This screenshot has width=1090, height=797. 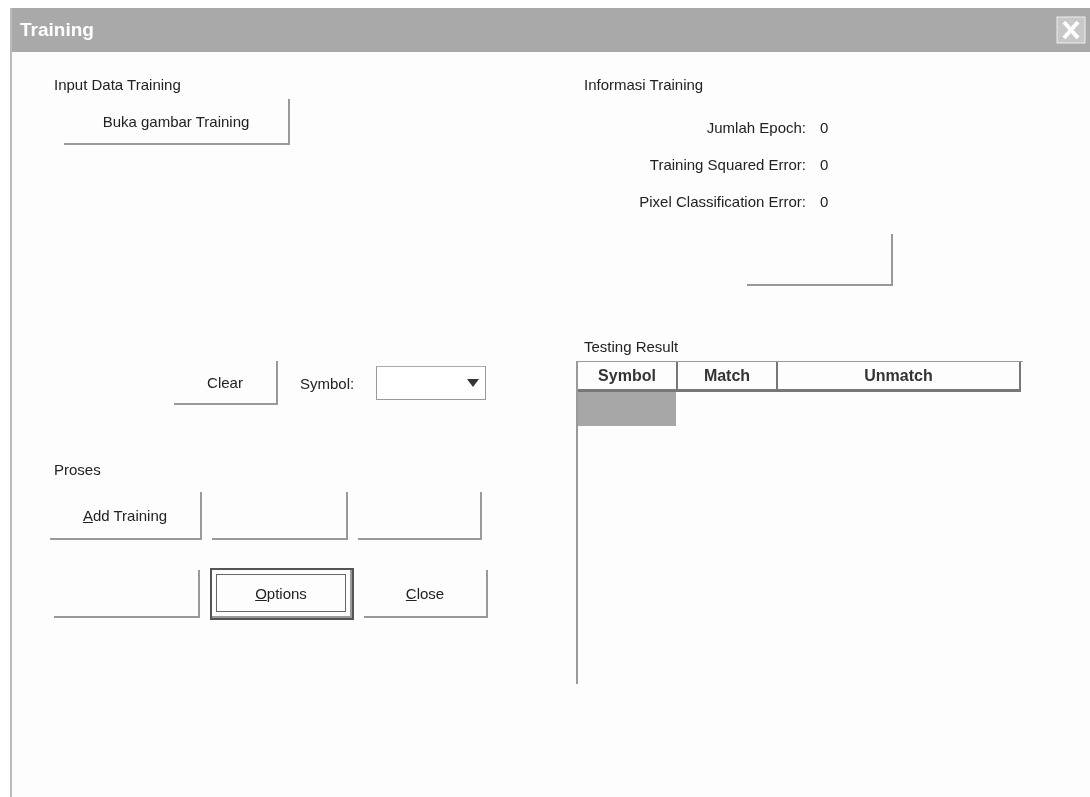 I want to click on dialog-button: Options, so click(x=282, y=594).